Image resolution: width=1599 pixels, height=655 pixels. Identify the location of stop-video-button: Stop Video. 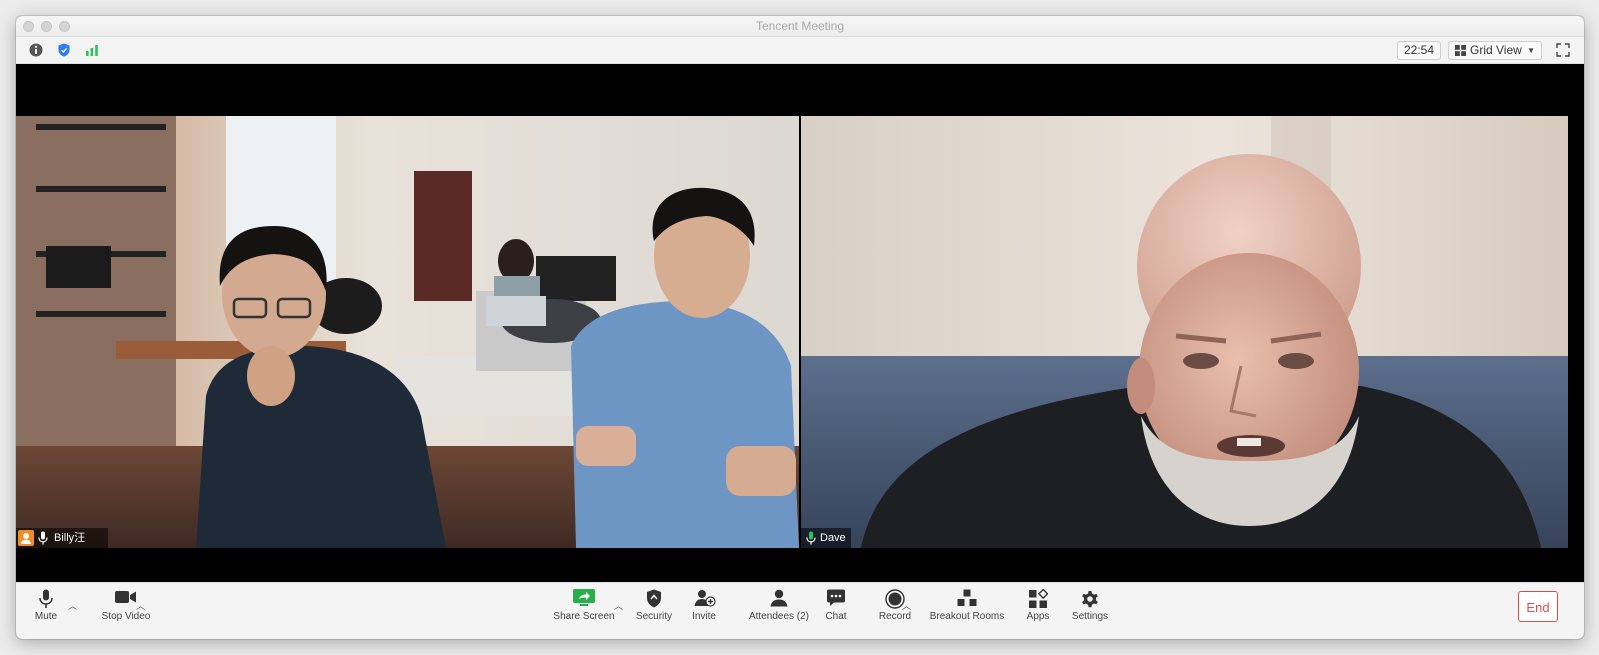
(126, 611).